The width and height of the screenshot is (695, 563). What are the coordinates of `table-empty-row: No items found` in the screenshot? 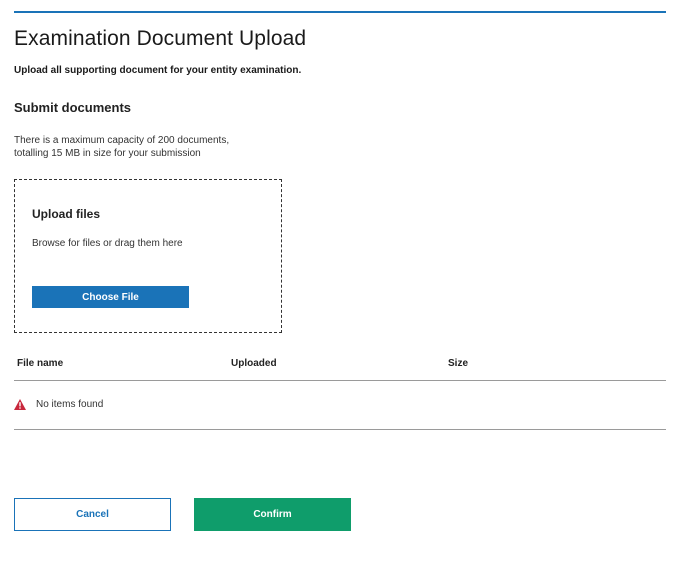 It's located at (340, 405).